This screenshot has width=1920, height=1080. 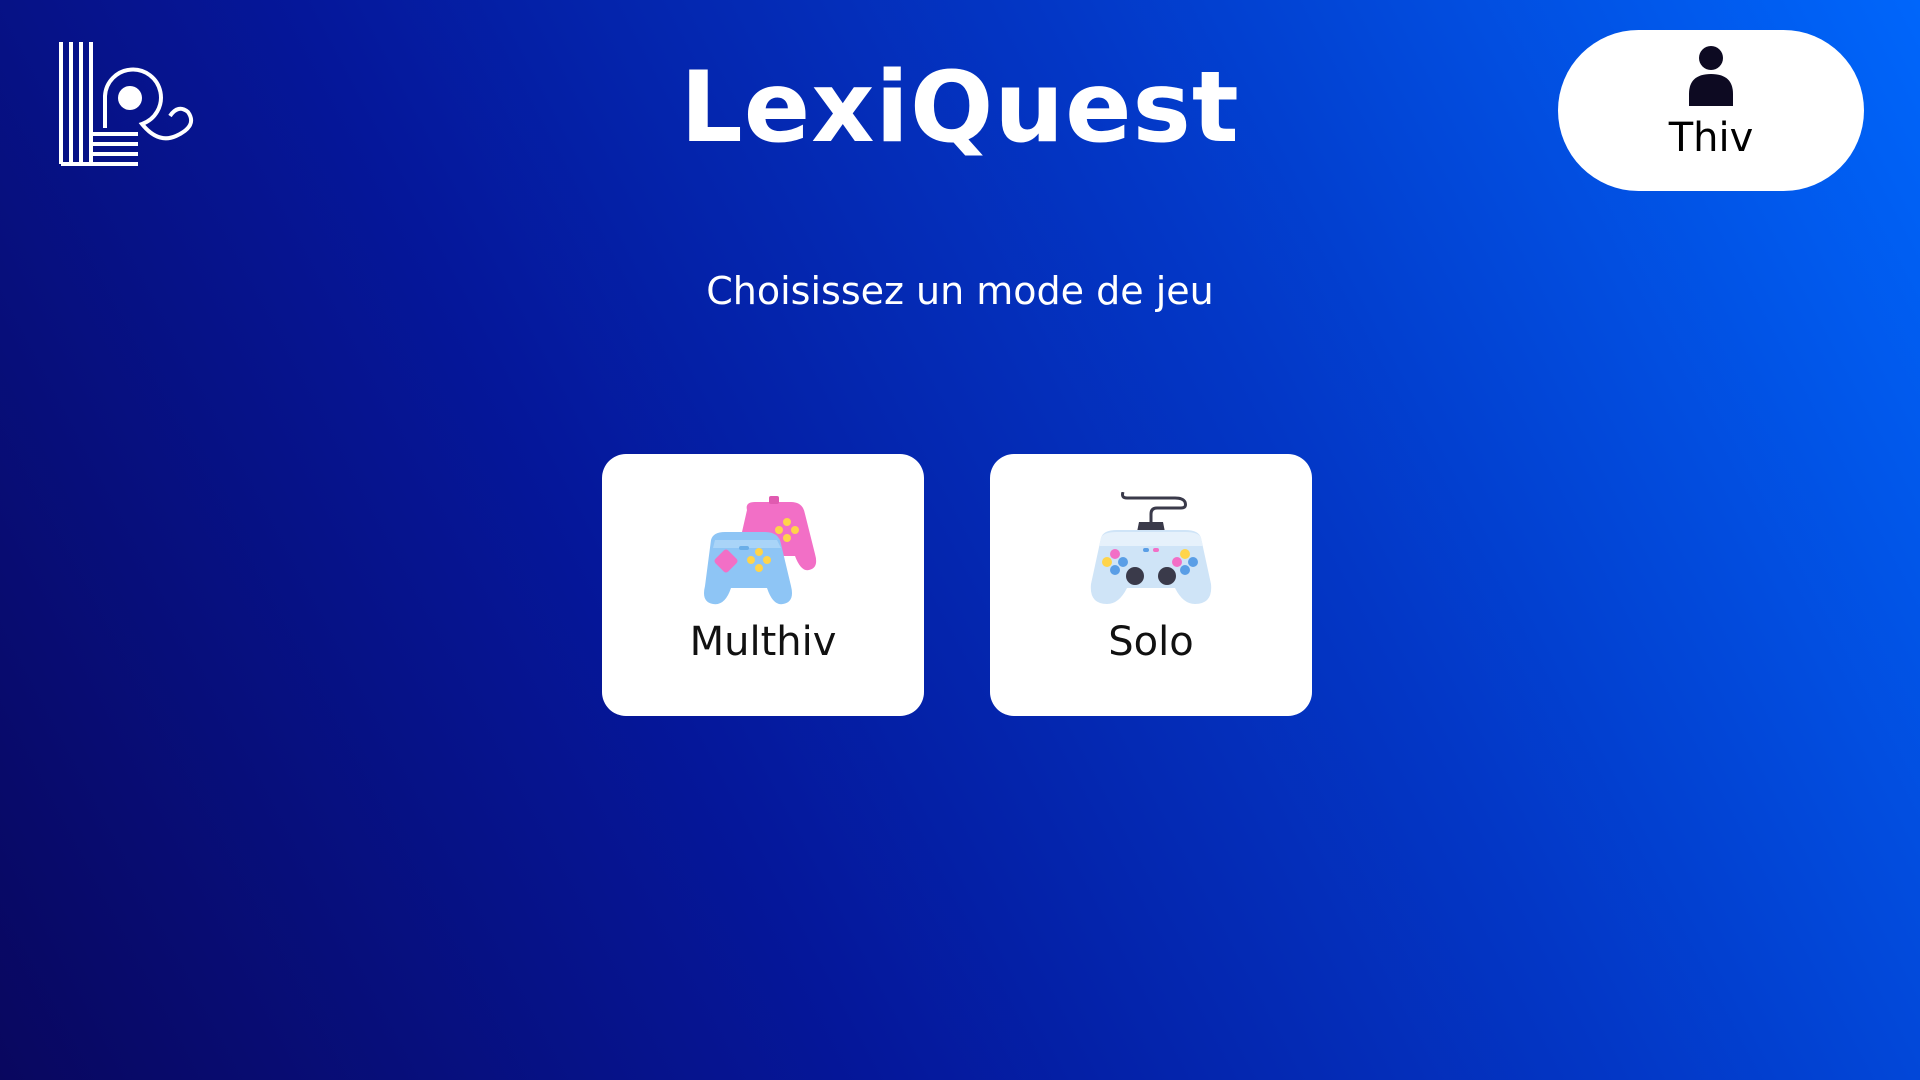 I want to click on user-profile-button: Thiv, so click(x=1711, y=110).